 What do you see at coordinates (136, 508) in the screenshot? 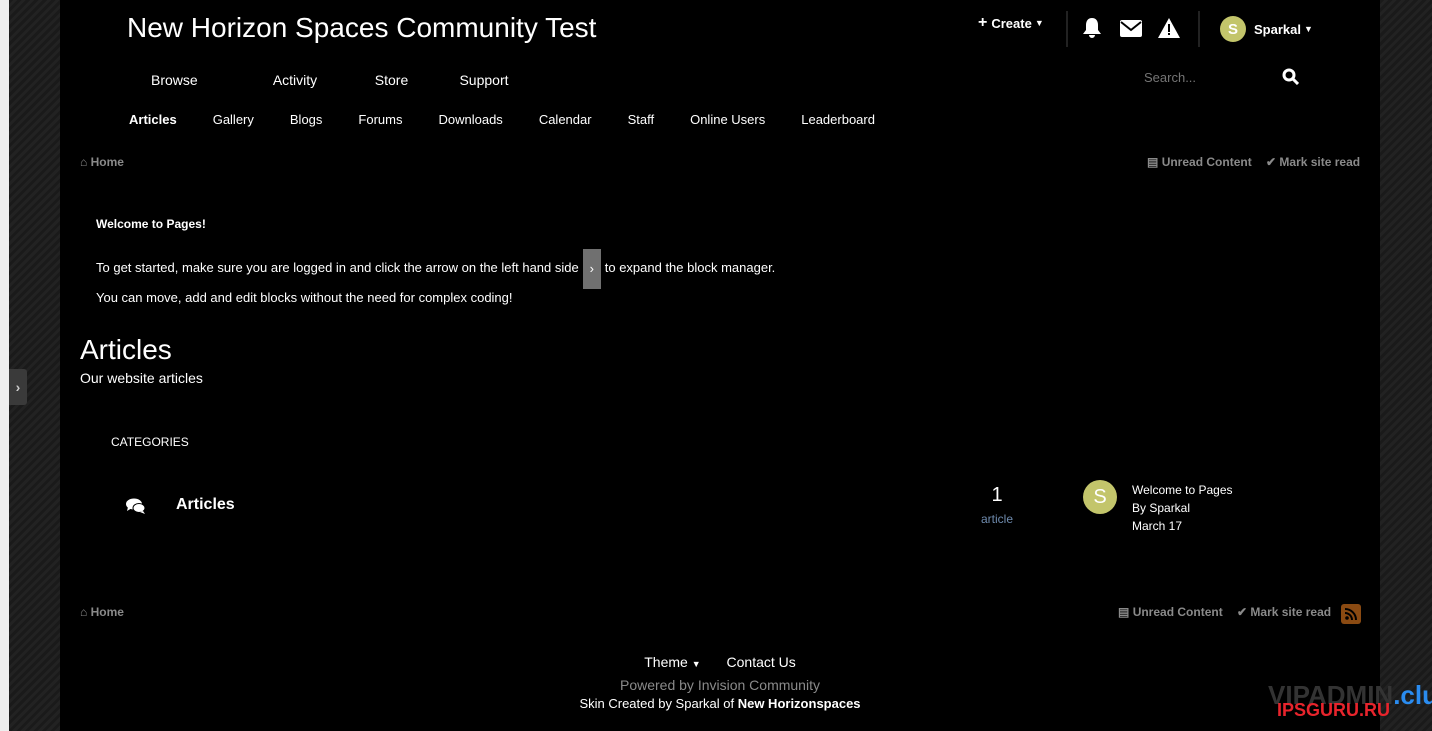
I see `comments-icon` at bounding box center [136, 508].